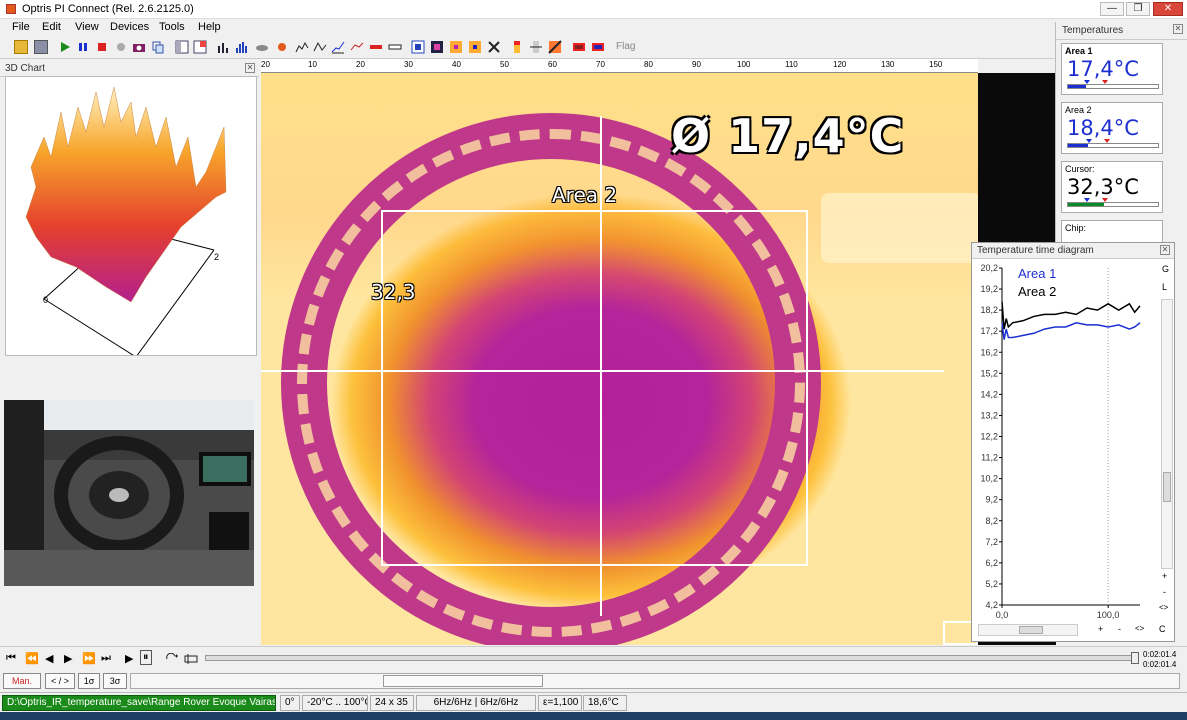 This screenshot has width=1187, height=720. What do you see at coordinates (989, 289) in the screenshot?
I see `y-tick-label: 19,2` at bounding box center [989, 289].